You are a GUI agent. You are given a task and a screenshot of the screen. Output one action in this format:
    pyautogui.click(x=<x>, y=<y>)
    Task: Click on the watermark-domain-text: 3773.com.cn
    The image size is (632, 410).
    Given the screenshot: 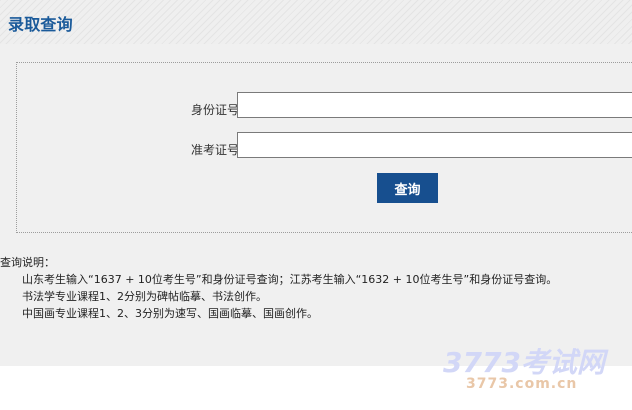 What is the action you would take?
    pyautogui.click(x=522, y=384)
    